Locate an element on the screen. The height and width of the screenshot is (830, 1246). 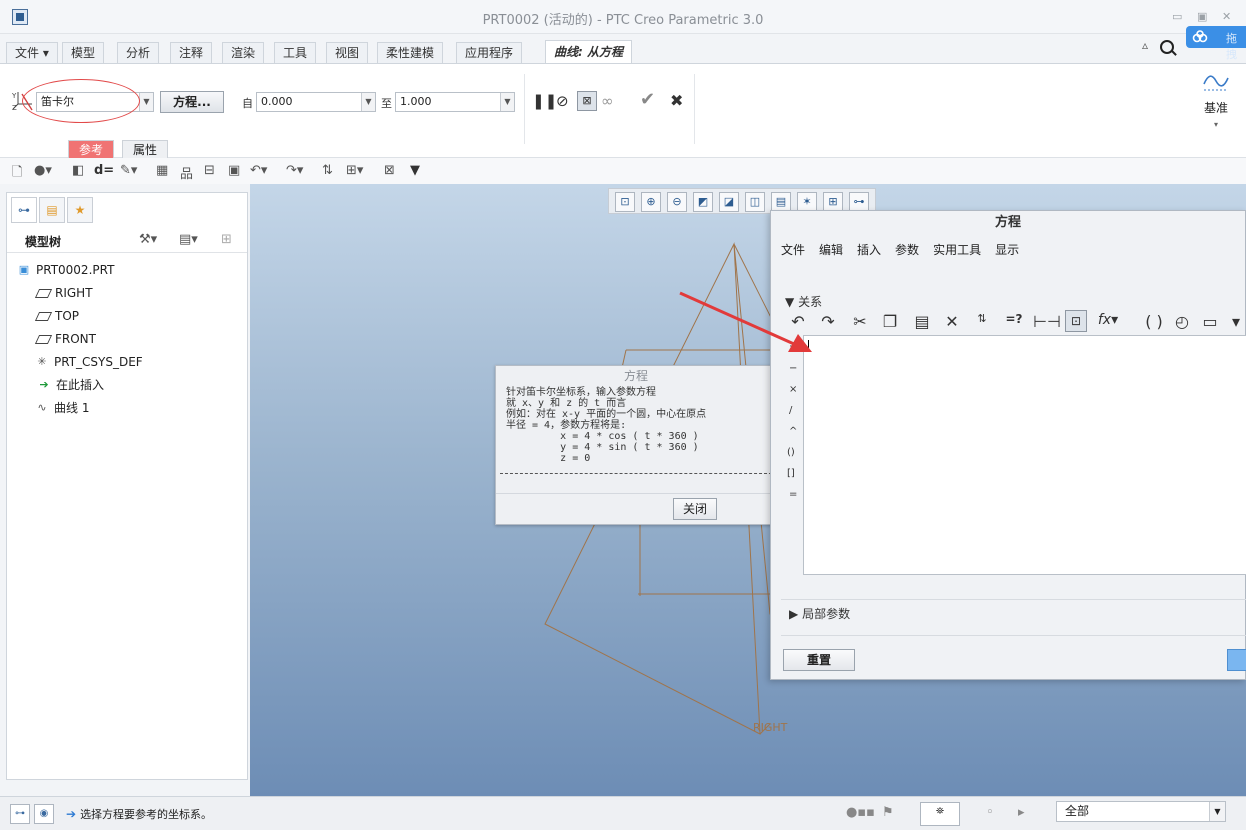
tree-item-curve: ∿ 曲线 1 is located at coordinates (62, 408).